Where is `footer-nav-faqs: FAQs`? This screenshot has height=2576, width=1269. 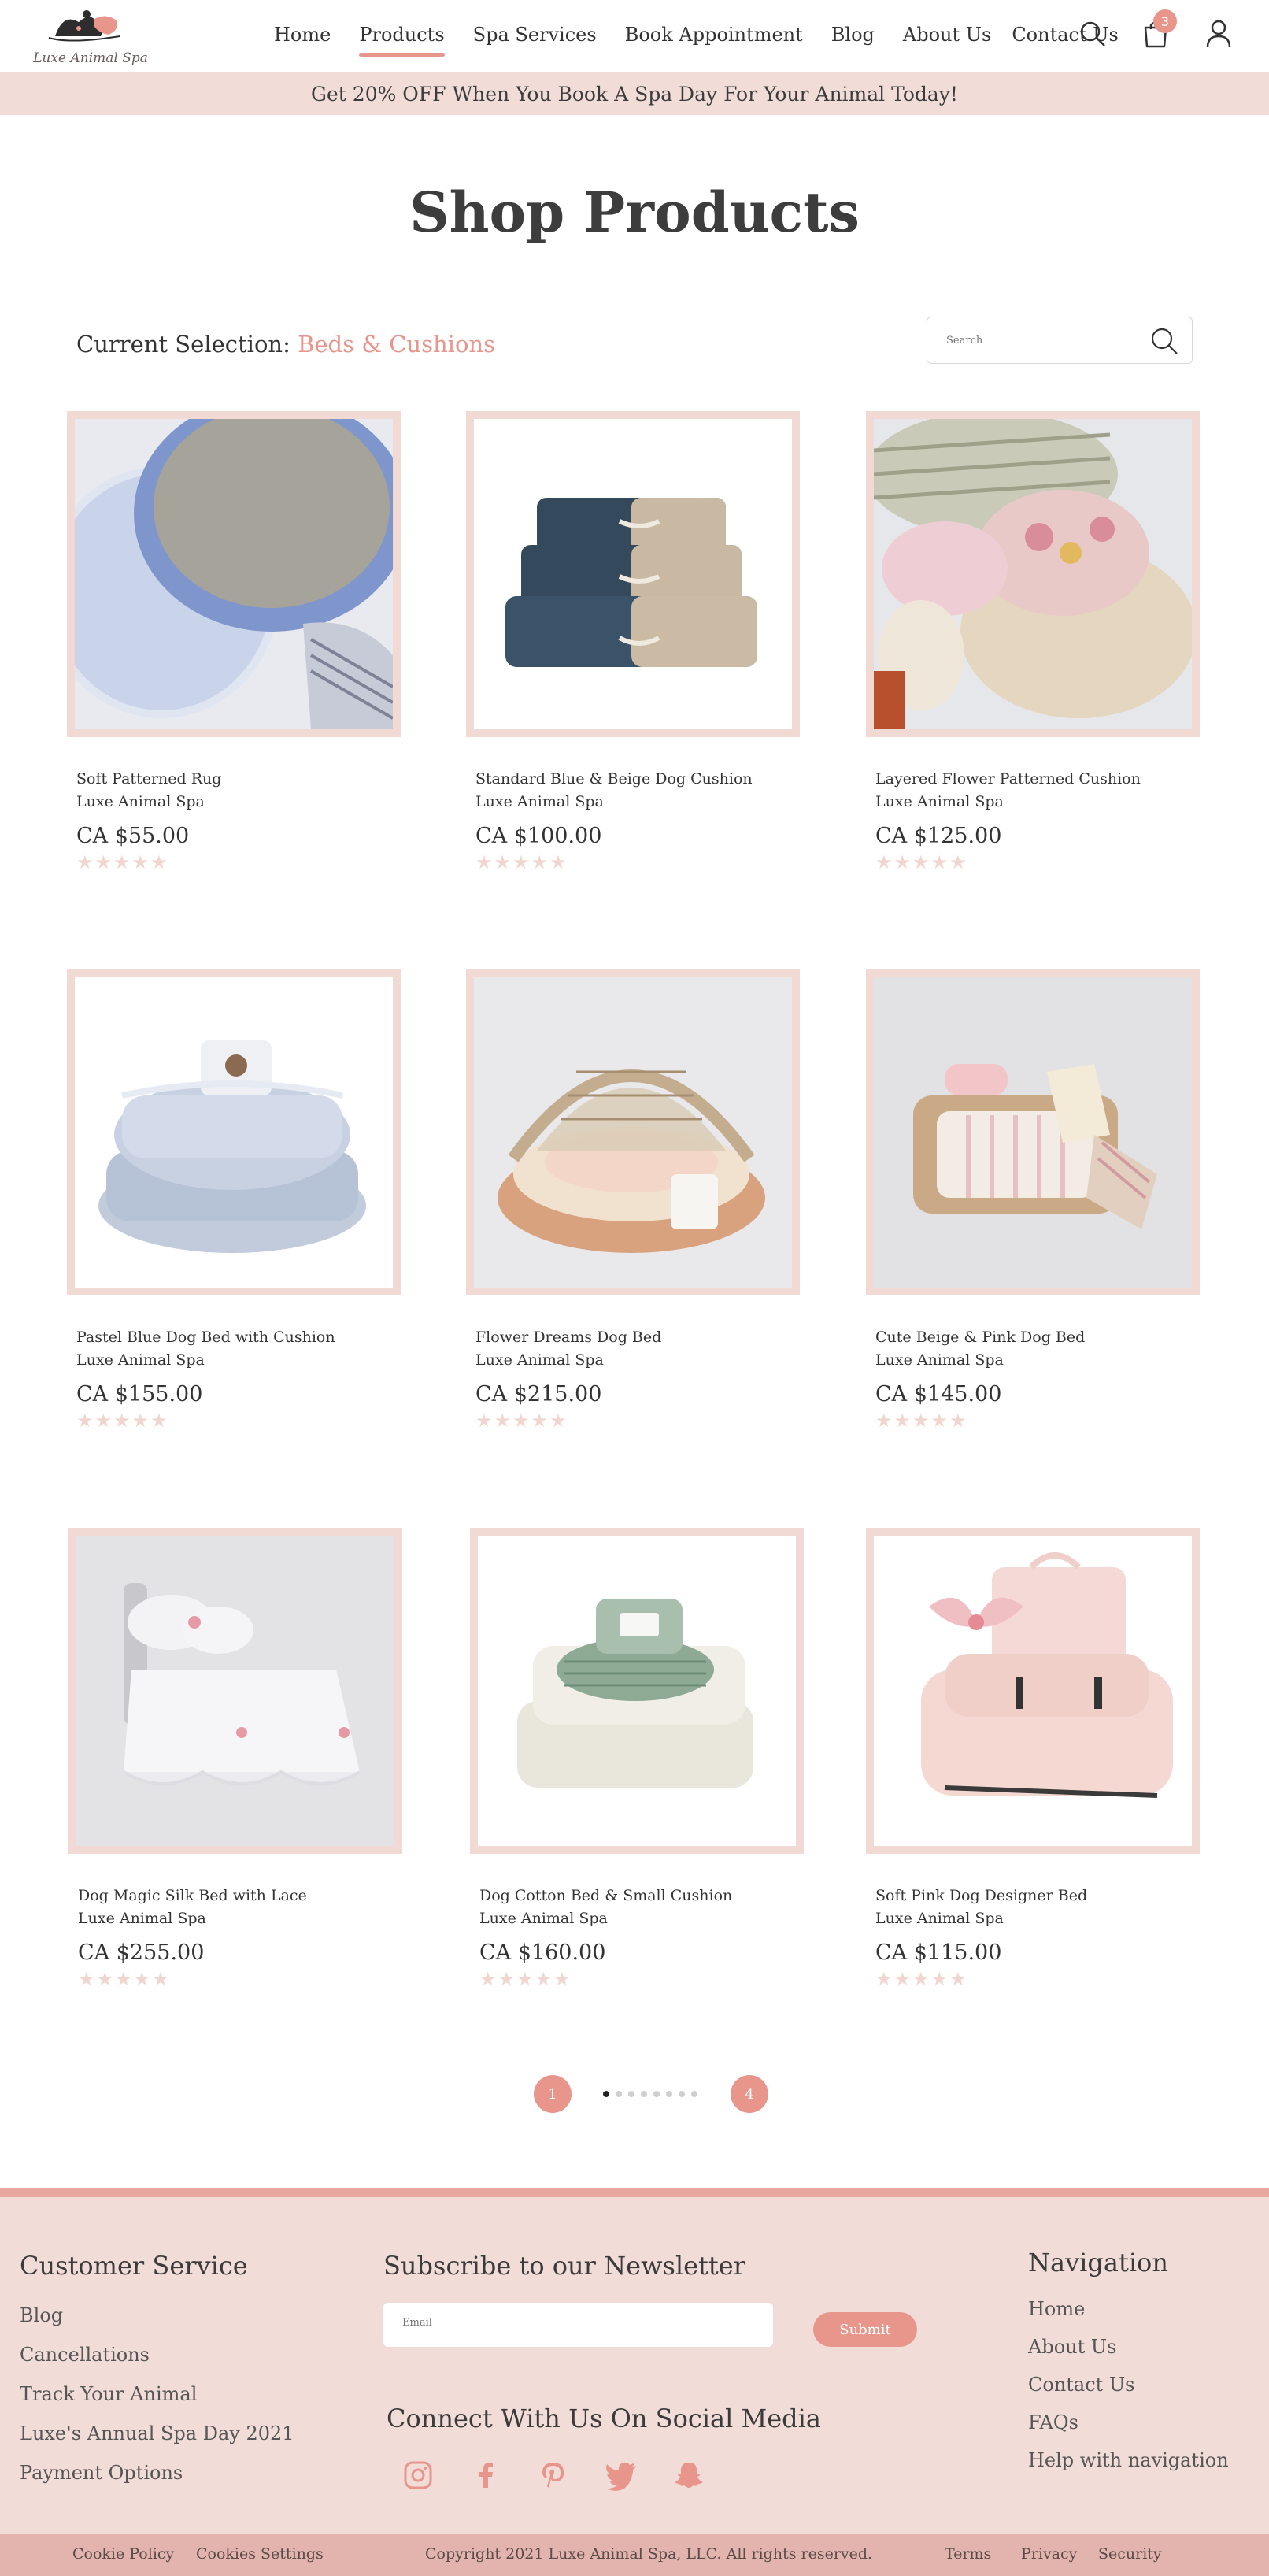 footer-nav-faqs: FAQs is located at coordinates (1128, 2422).